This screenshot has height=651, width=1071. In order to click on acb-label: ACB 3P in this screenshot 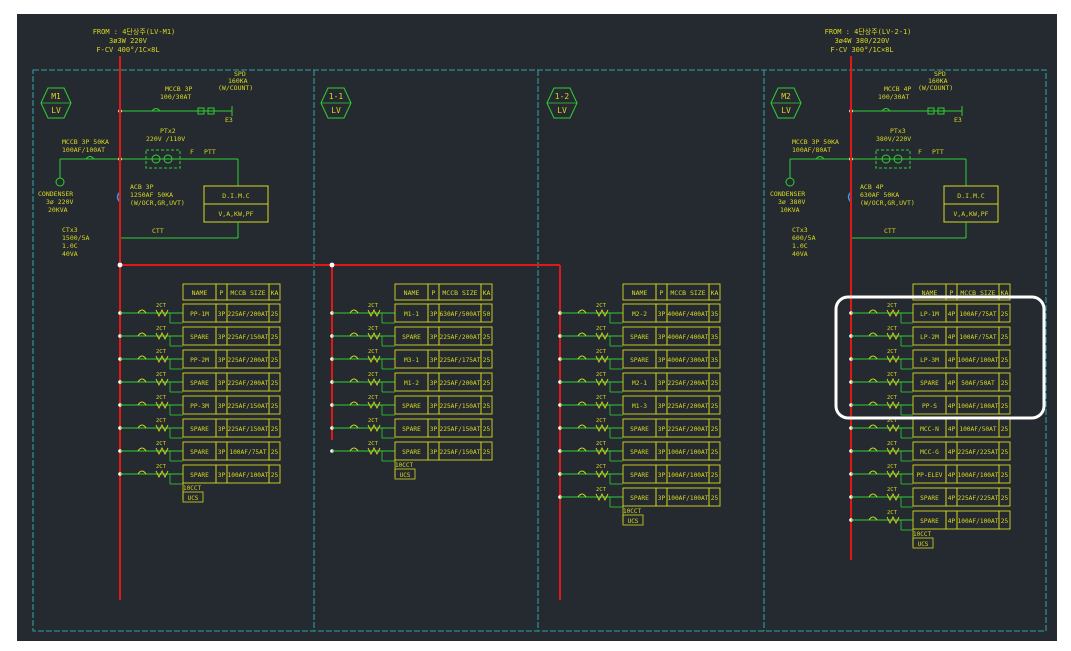, I will do `click(142, 187)`.